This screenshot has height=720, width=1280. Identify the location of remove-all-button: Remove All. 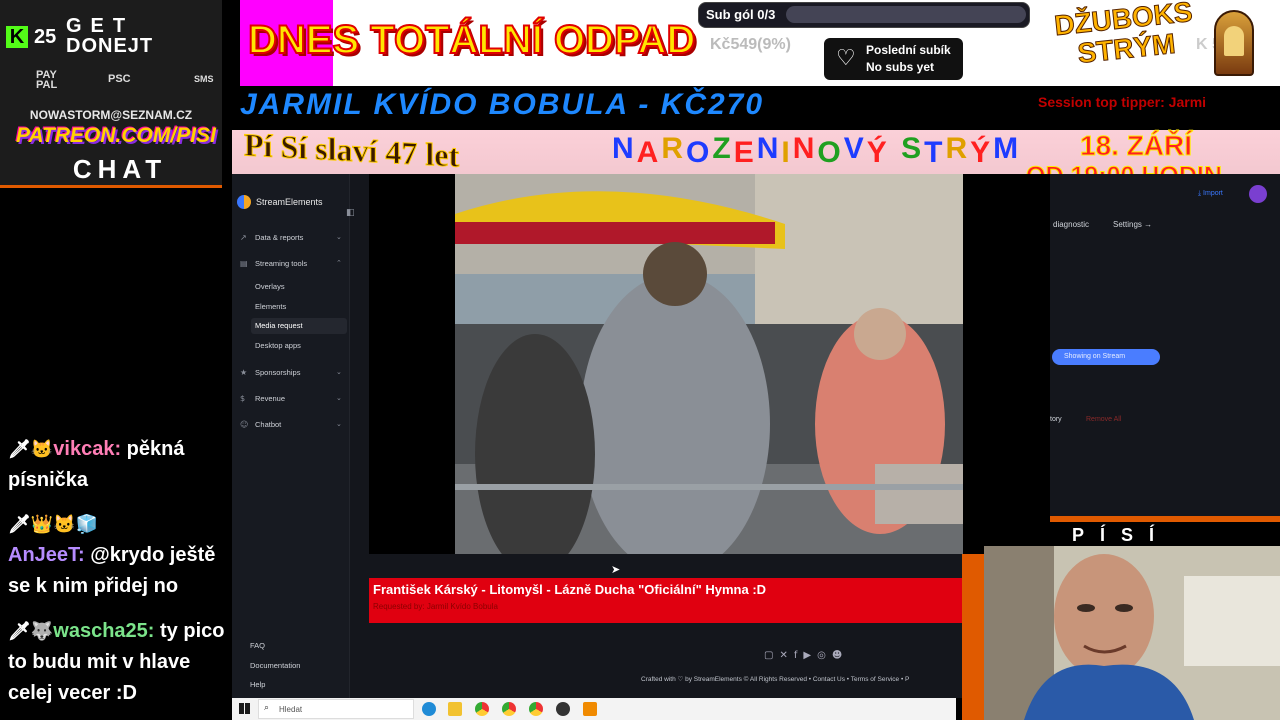
(1103, 419).